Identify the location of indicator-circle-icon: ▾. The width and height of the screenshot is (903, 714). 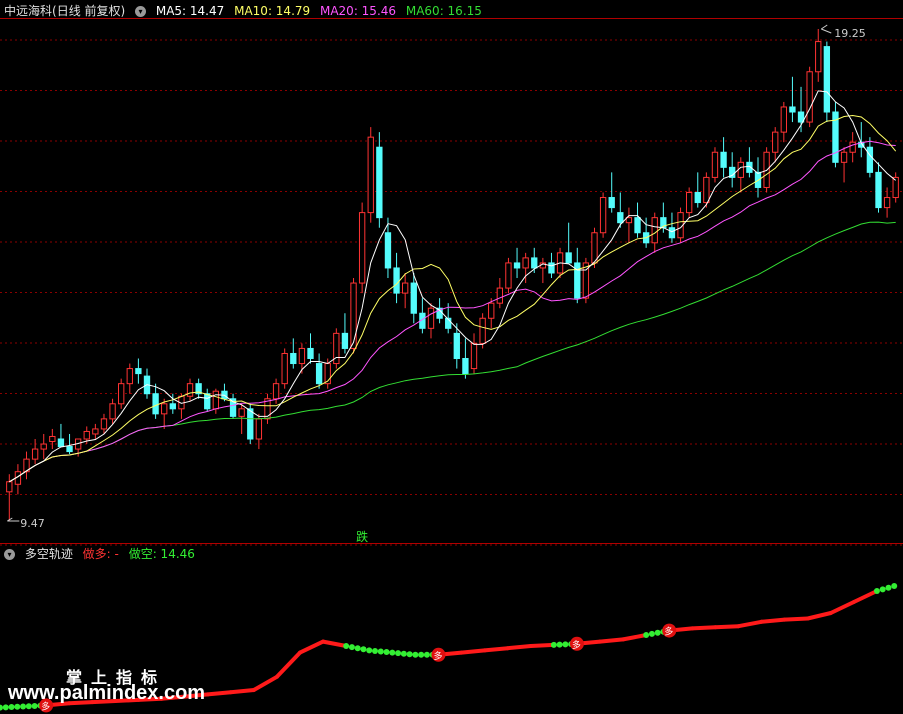
(9, 554).